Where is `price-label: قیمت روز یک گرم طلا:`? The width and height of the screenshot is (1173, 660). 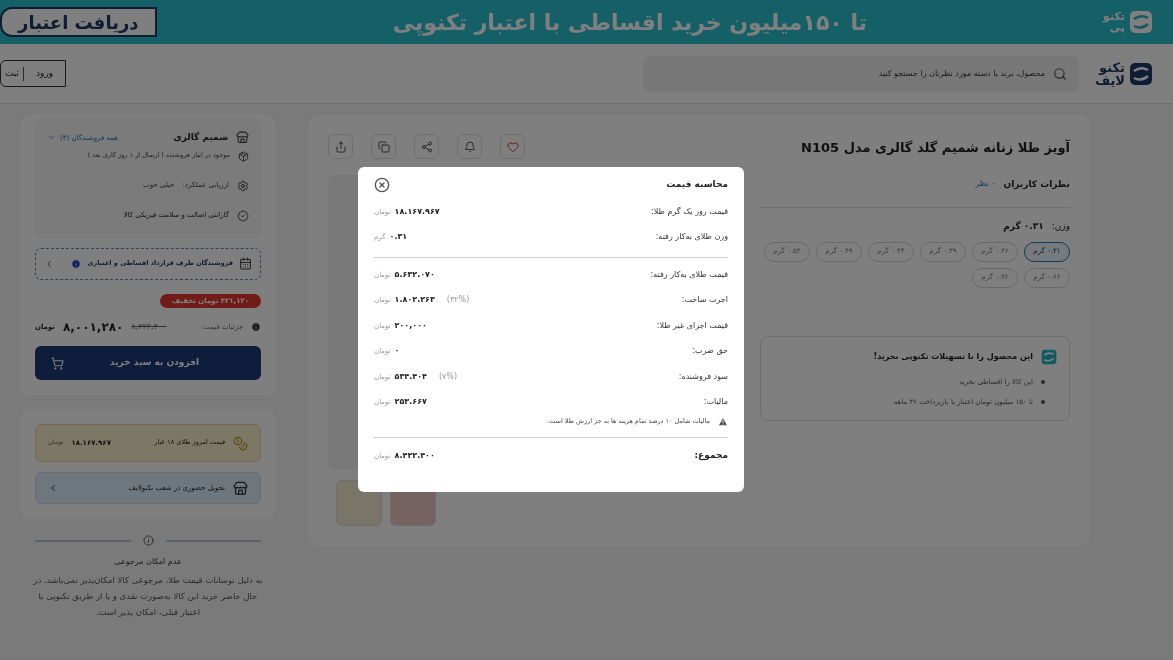
price-label: قیمت روز یک گرم طلا: is located at coordinates (689, 211).